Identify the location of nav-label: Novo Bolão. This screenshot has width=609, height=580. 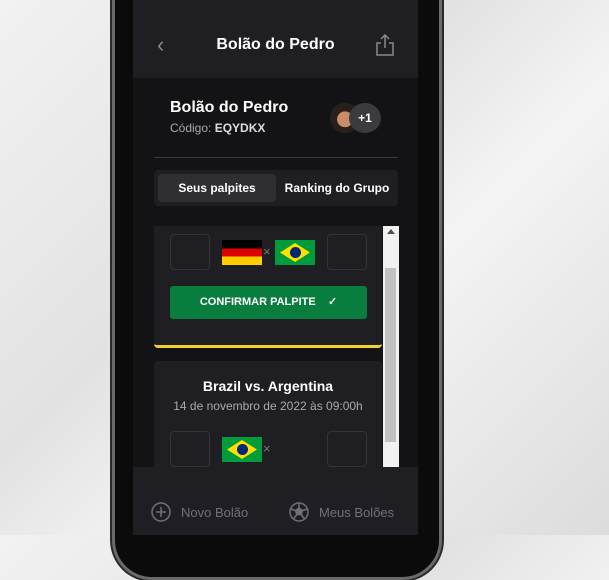
(215, 512).